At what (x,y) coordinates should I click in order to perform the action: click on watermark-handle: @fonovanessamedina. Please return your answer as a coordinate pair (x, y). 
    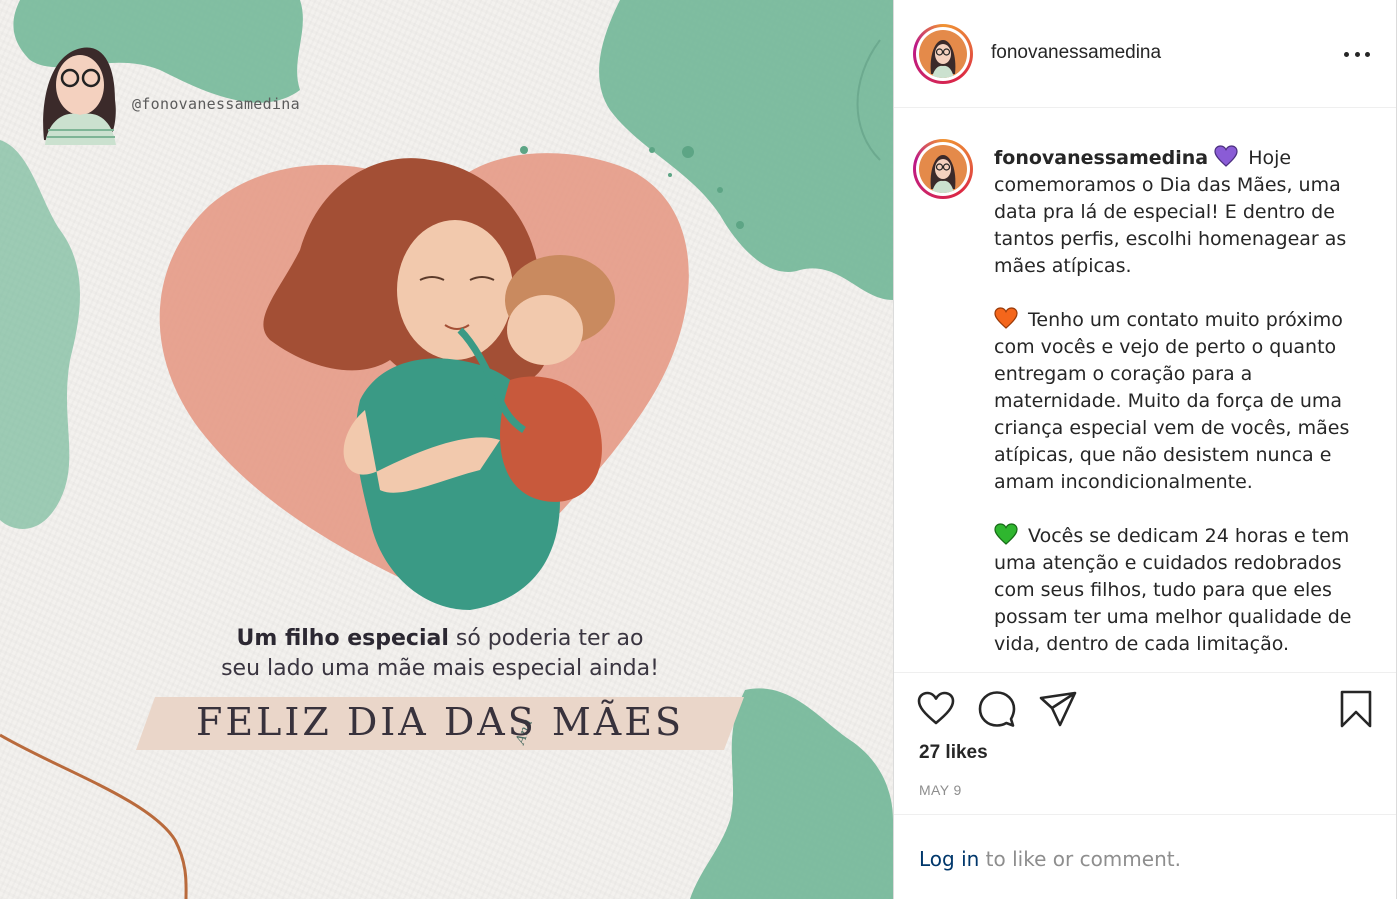
    Looking at the image, I should click on (216, 104).